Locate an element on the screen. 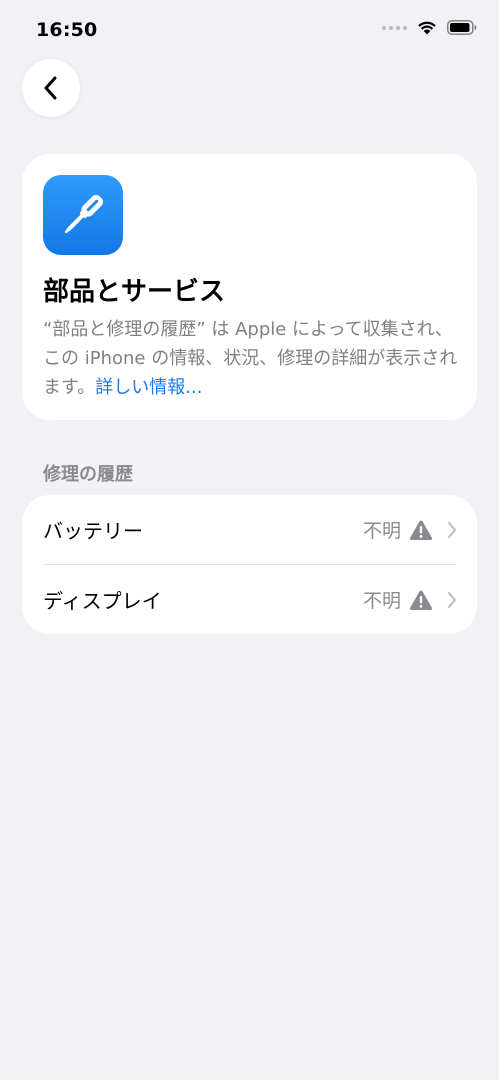  repair-history-section-title: 修理の履歴 is located at coordinates (88, 474).